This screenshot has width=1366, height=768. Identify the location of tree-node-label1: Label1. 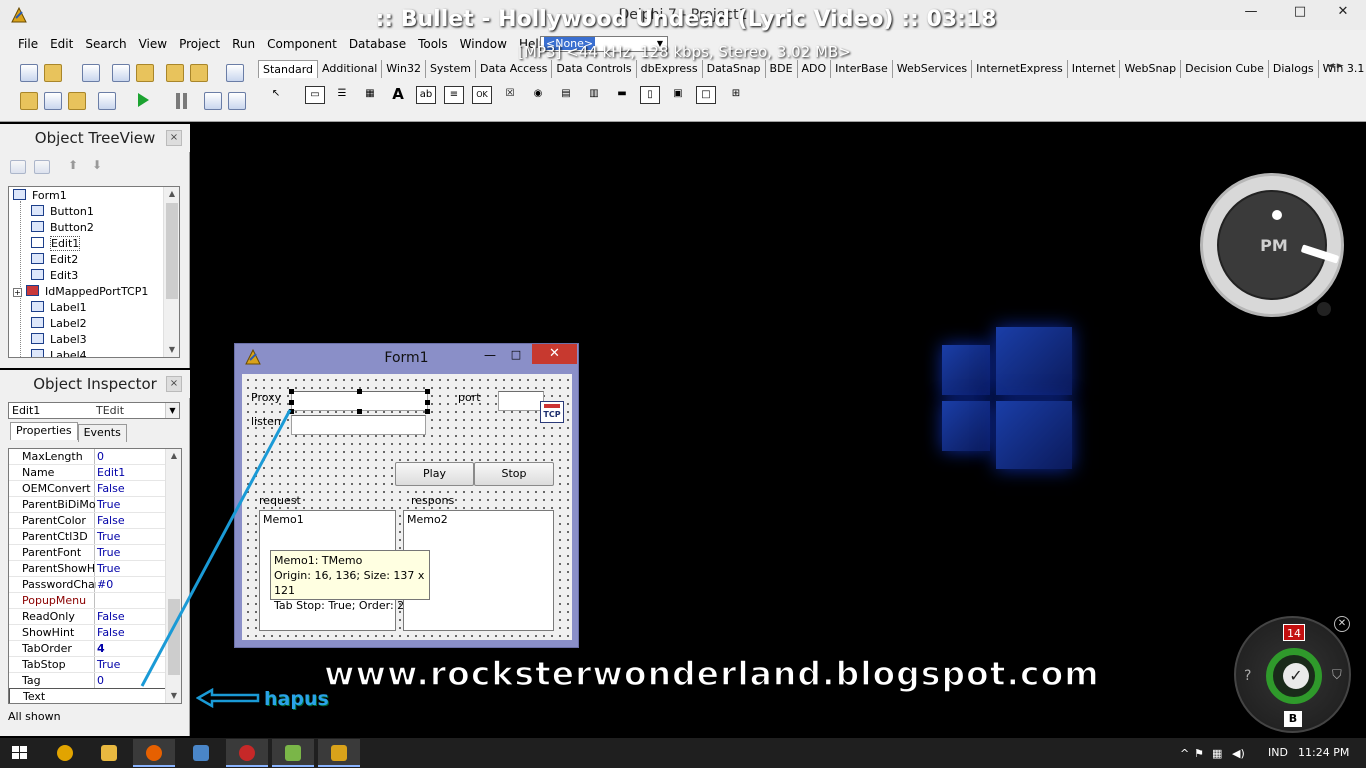
(59, 308).